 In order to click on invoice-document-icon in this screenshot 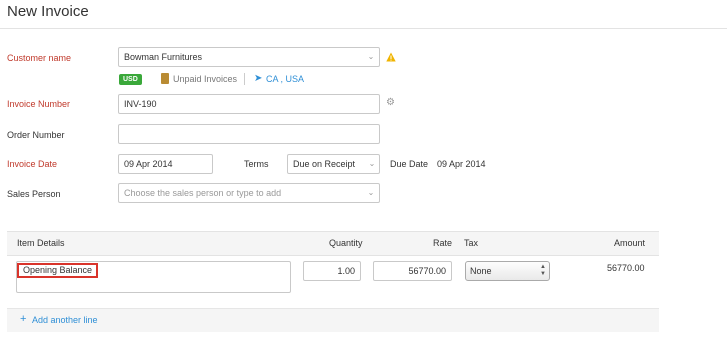, I will do `click(165, 78)`.